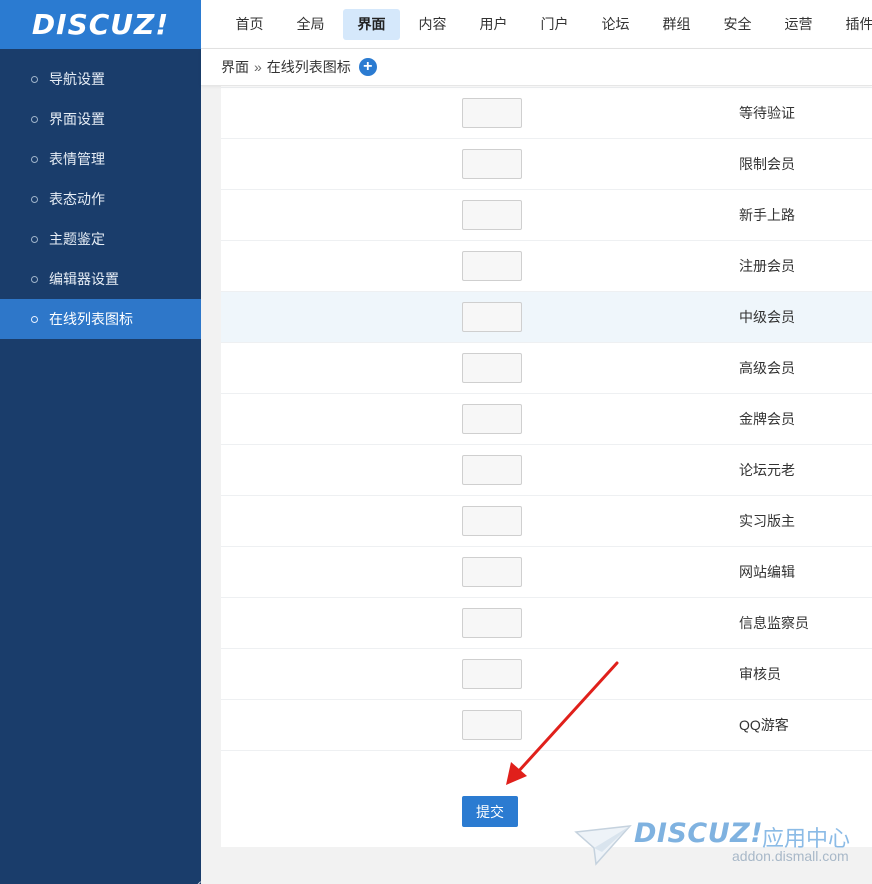 The height and width of the screenshot is (884, 872). What do you see at coordinates (77, 239) in the screenshot?
I see `sidebar-item-label: 主题鉴定` at bounding box center [77, 239].